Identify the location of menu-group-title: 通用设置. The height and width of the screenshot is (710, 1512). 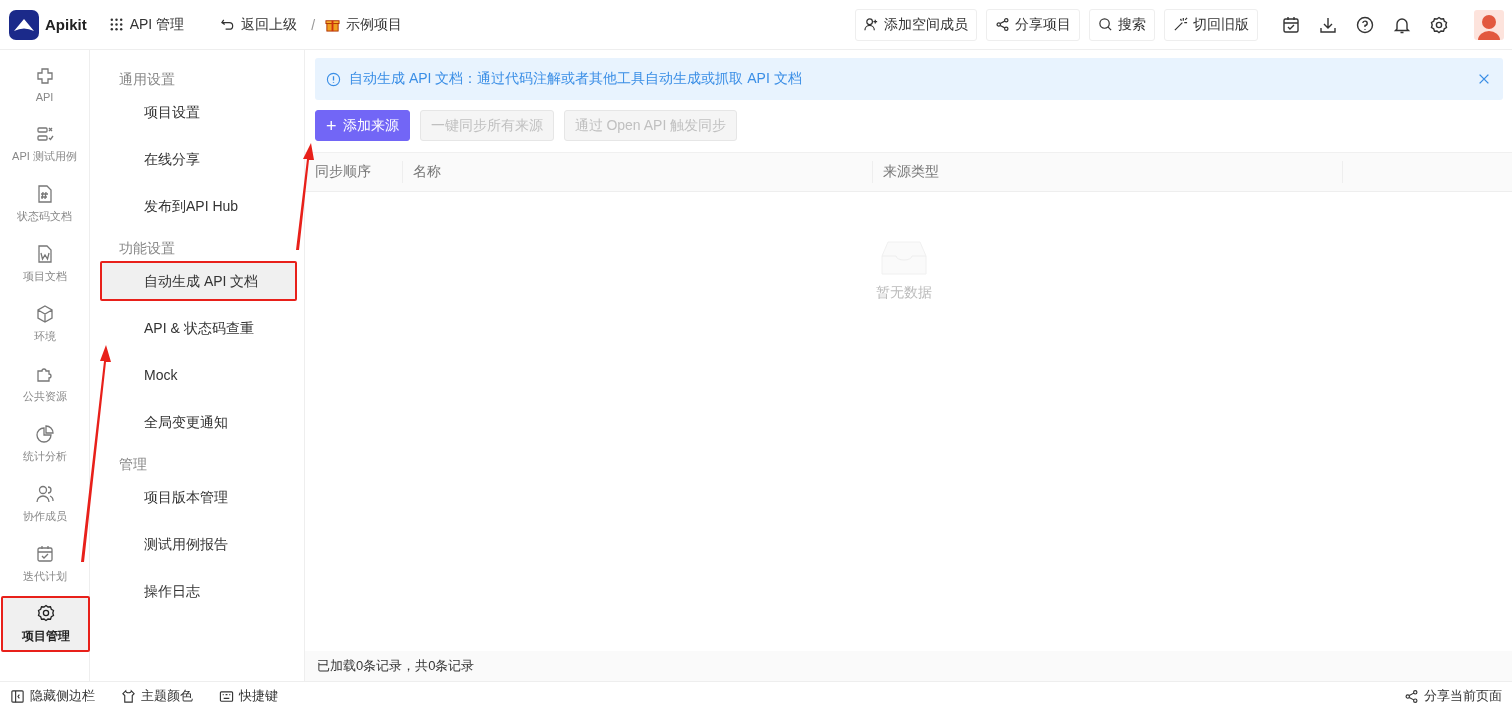
(147, 79).